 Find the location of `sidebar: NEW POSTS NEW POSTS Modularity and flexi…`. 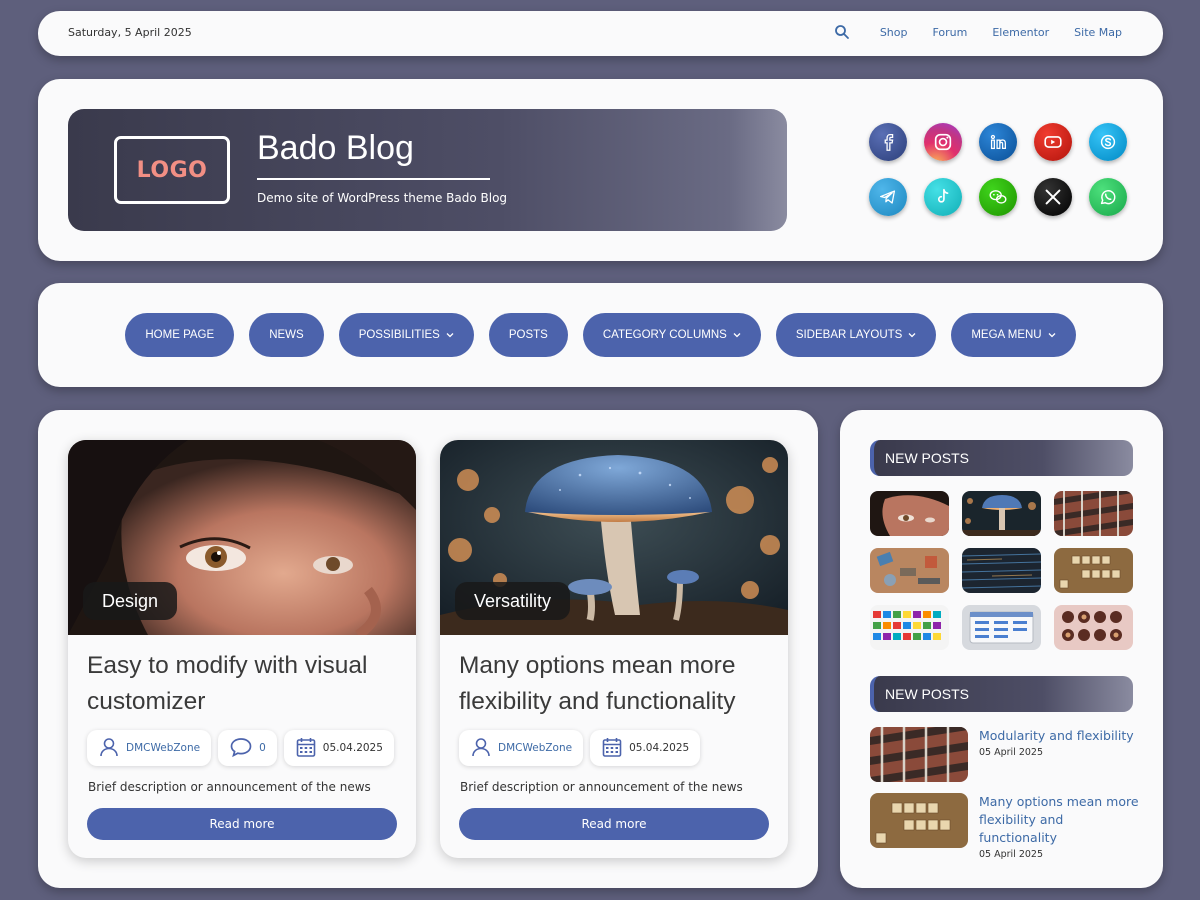

sidebar: NEW POSTS NEW POSTS Modularity and flexi… is located at coordinates (1001, 649).